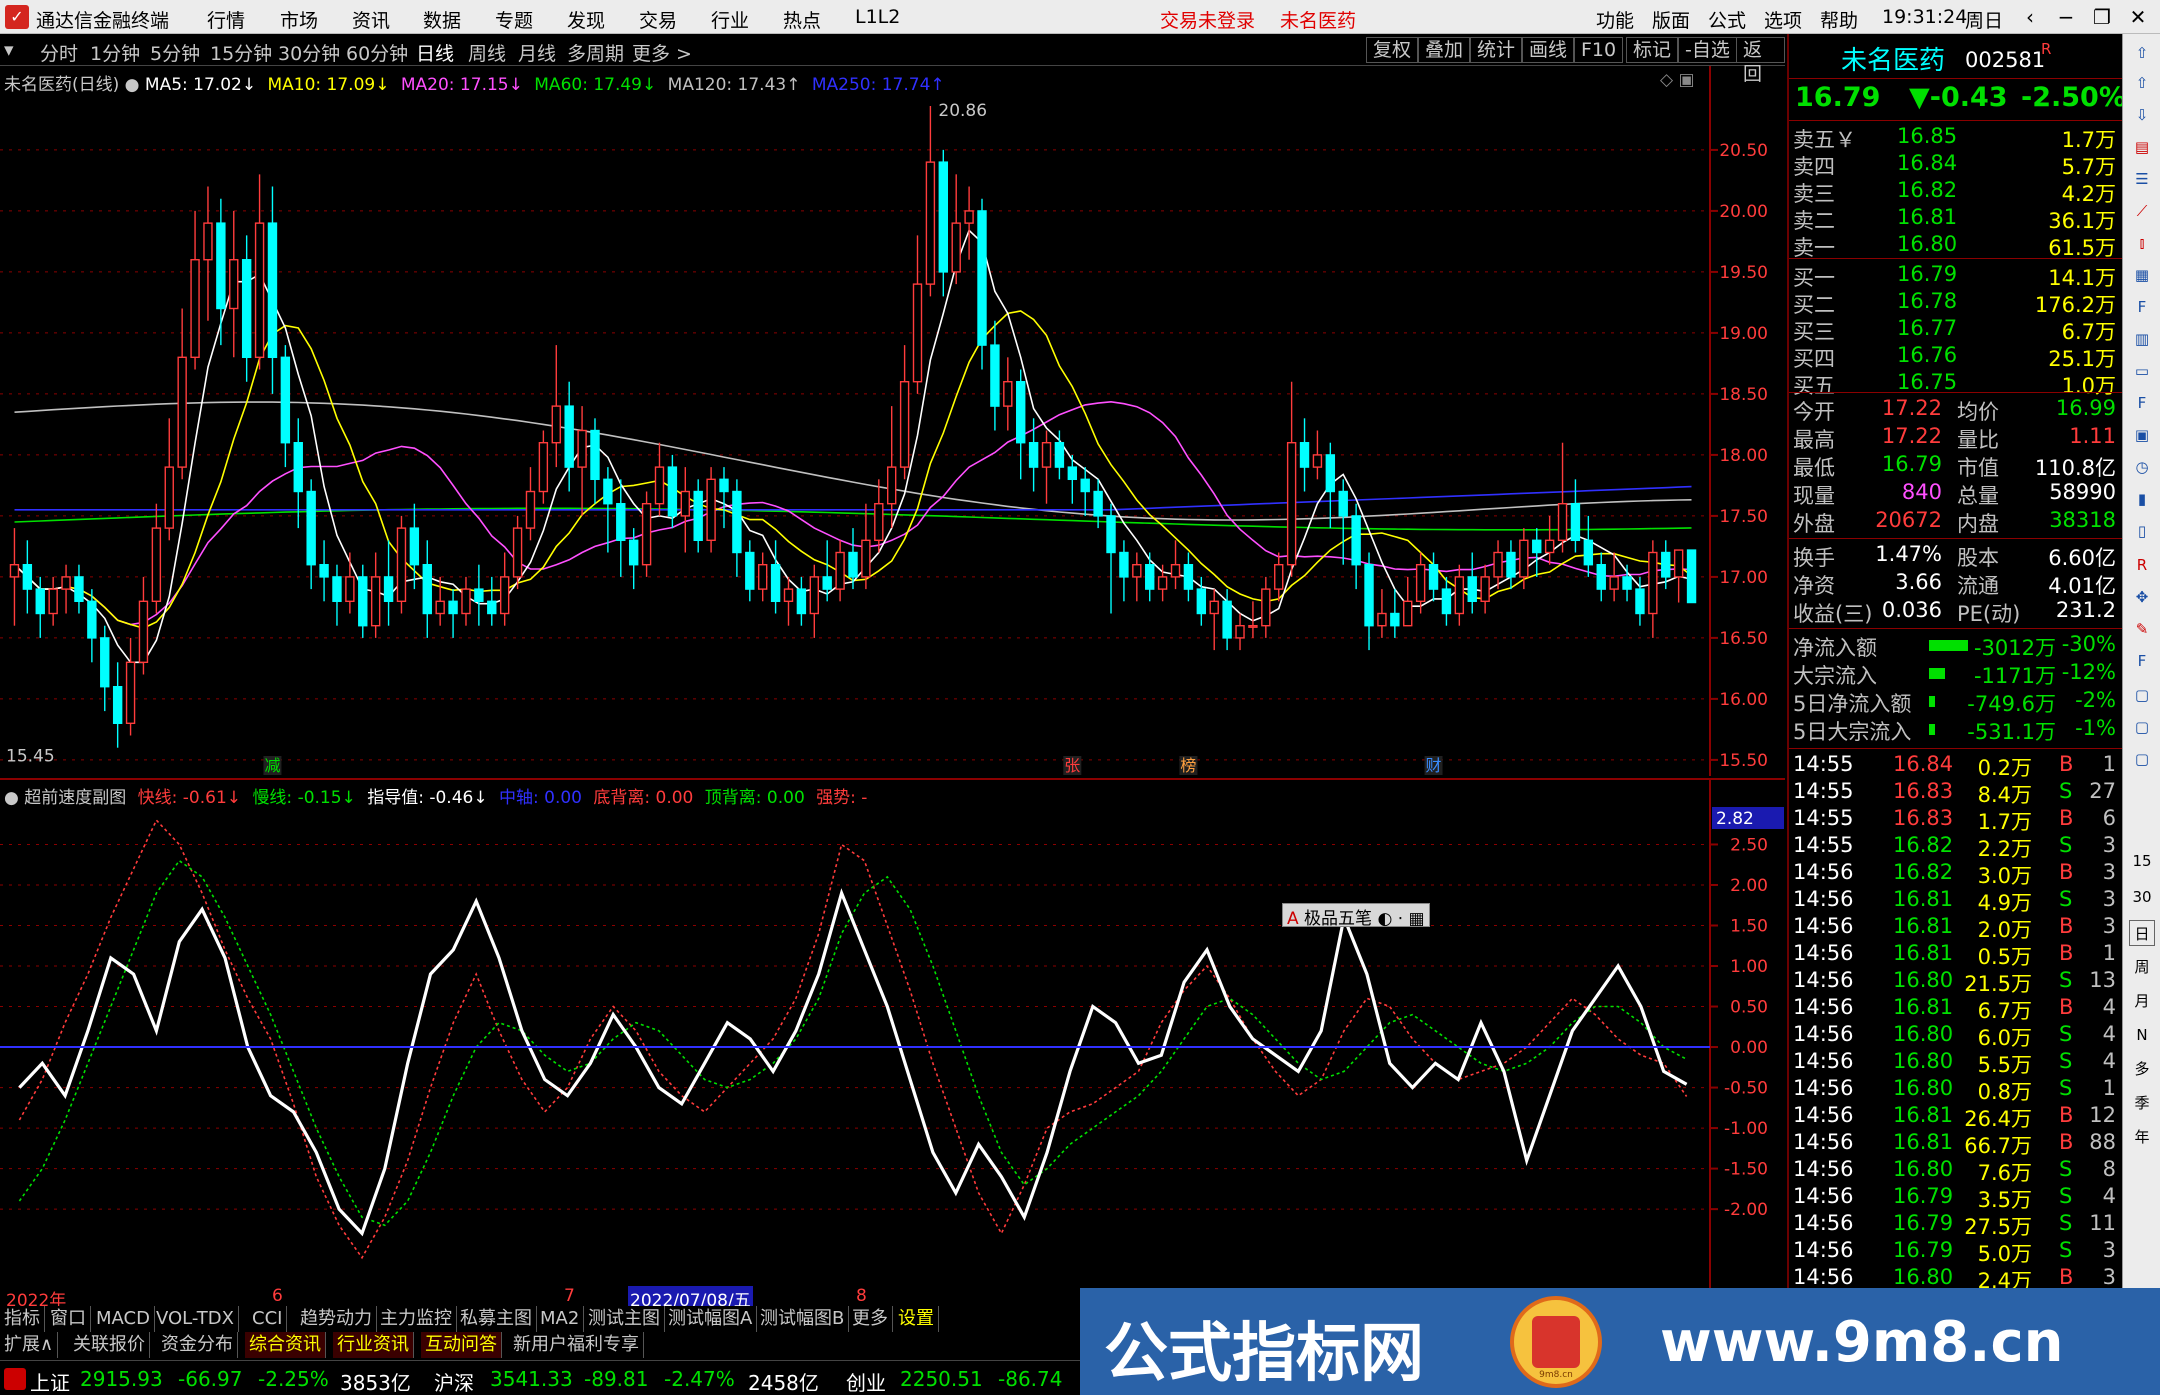  I want to click on box2-icon: ▢, so click(2142, 727).